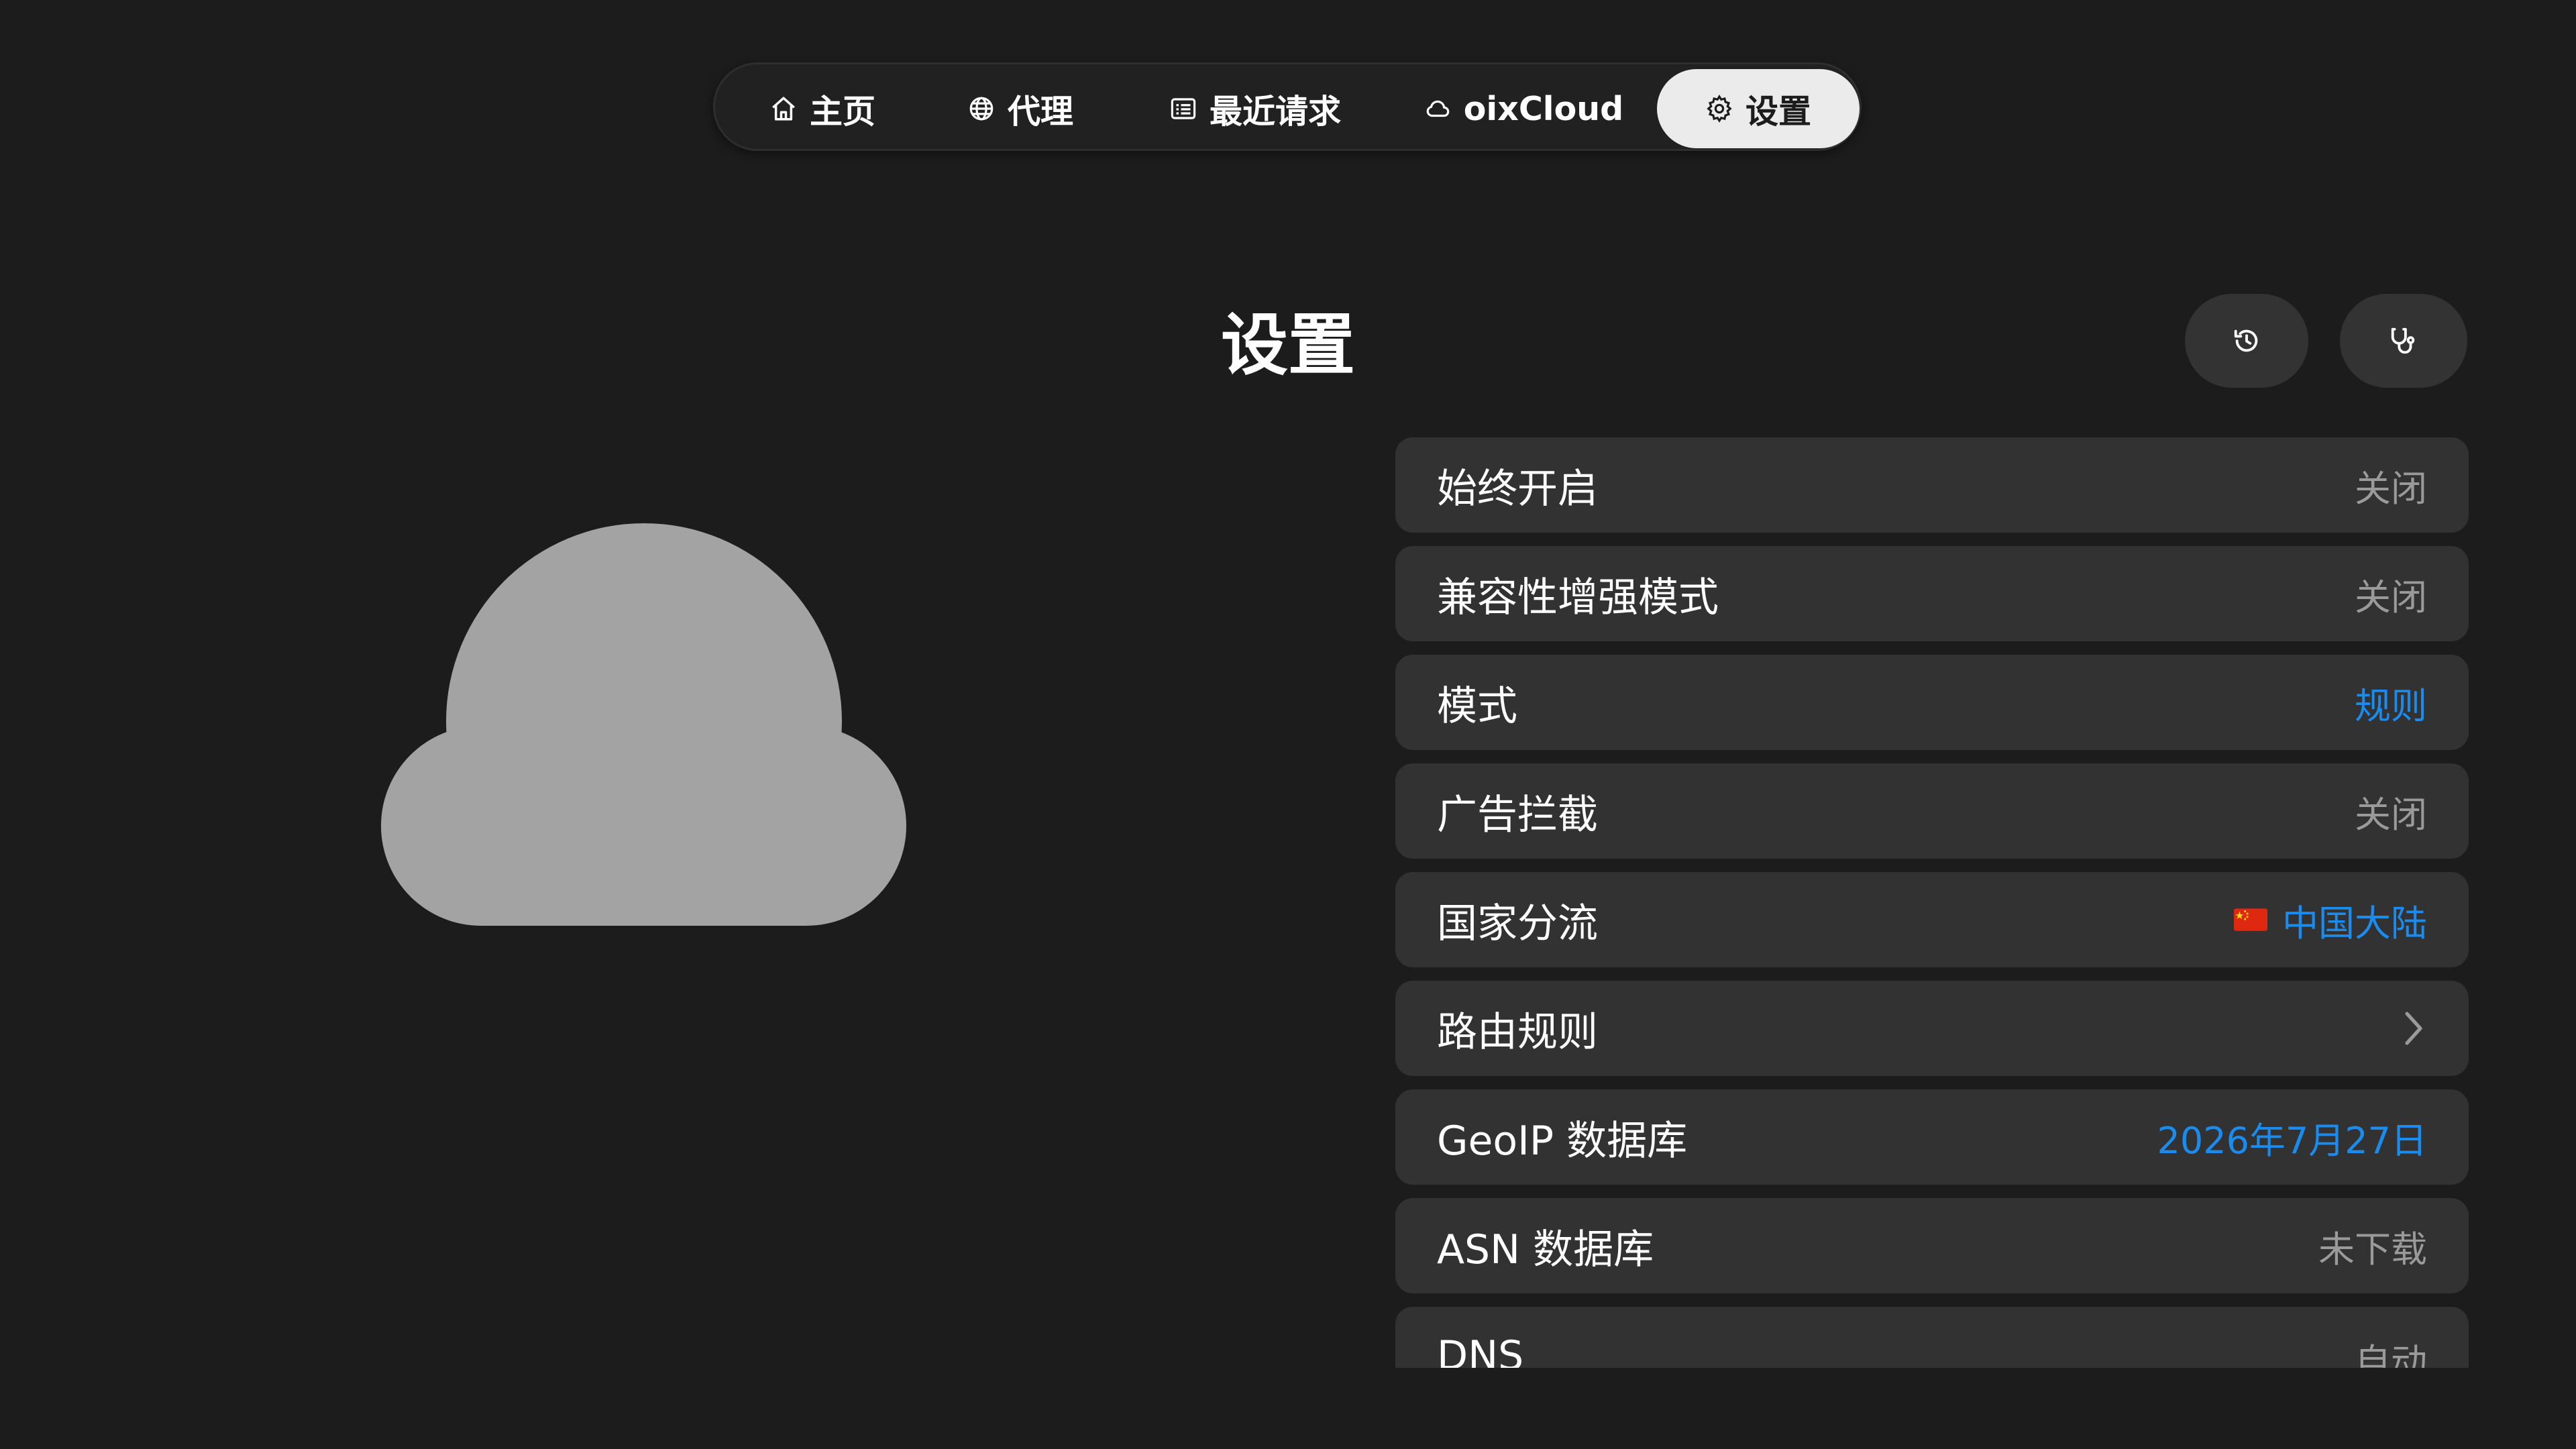  Describe the element at coordinates (1275, 111) in the screenshot. I see `tab-recent-label: 最近请求` at that location.